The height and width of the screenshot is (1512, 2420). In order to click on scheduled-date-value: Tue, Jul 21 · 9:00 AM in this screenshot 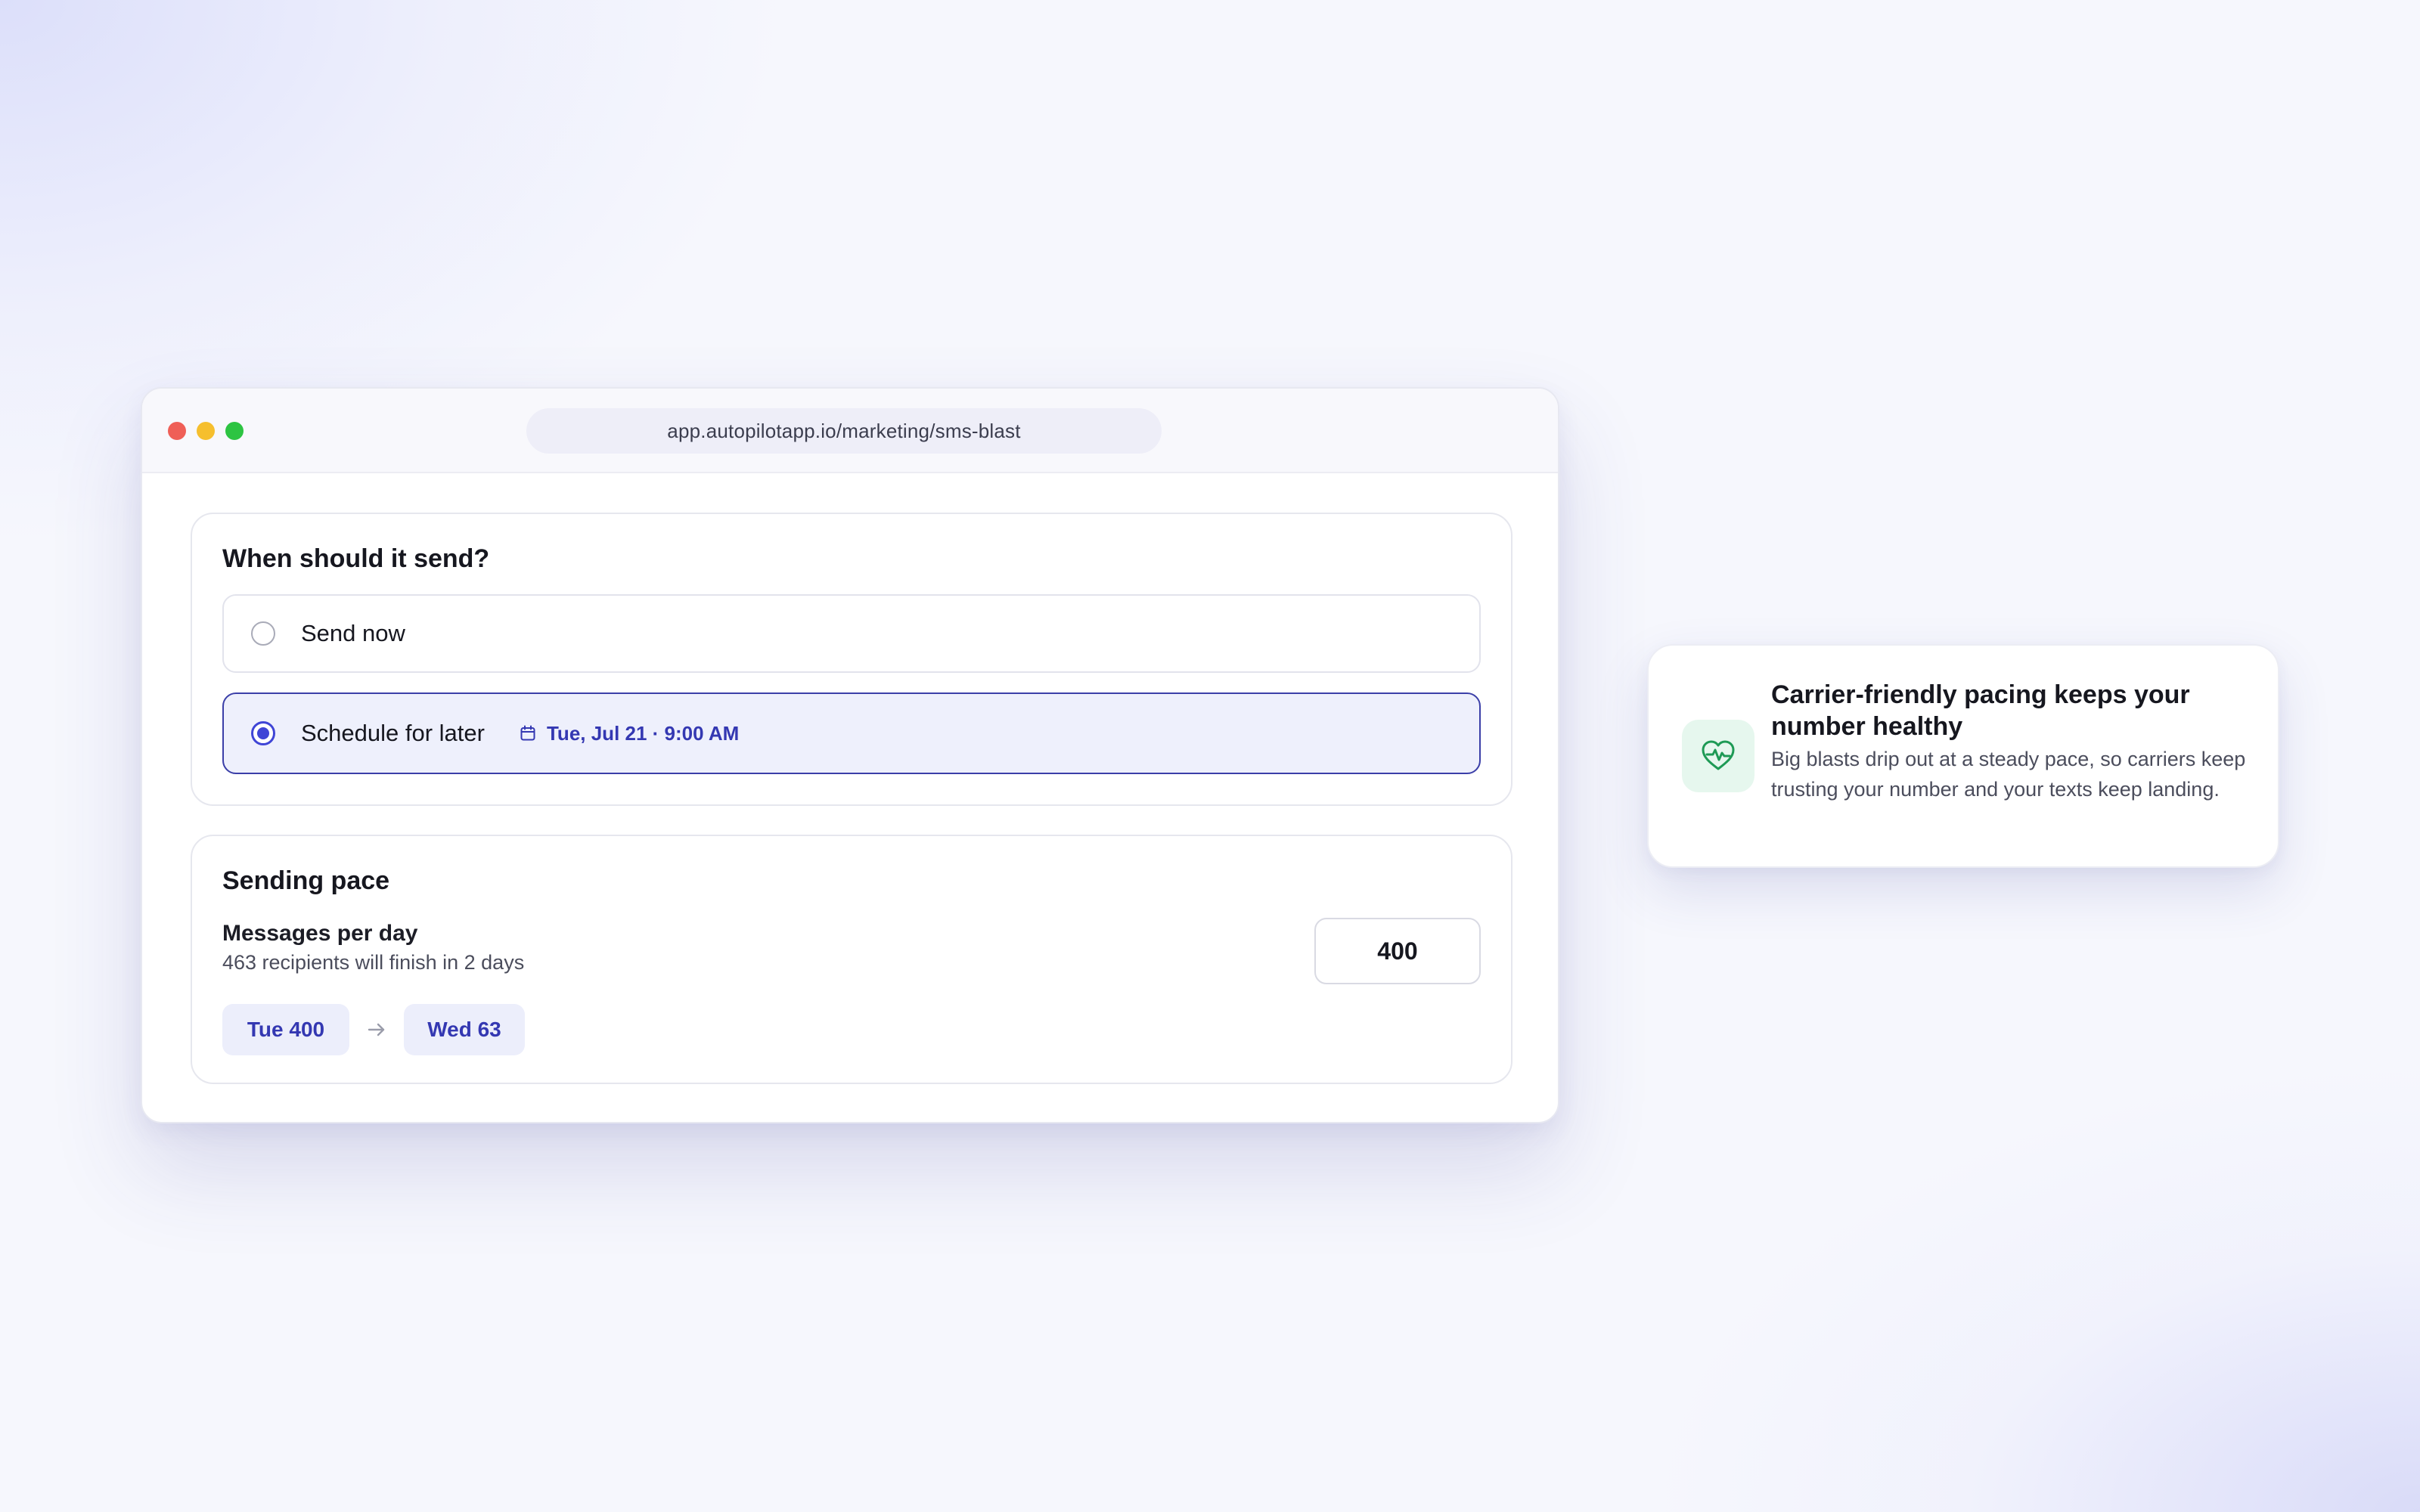, I will do `click(643, 733)`.